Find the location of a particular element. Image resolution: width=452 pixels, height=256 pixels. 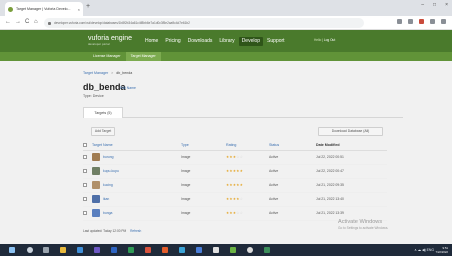

table-row: kucing Image ★★★★★ Active Jul 21, 2022 09:35 is located at coordinates (235, 185).